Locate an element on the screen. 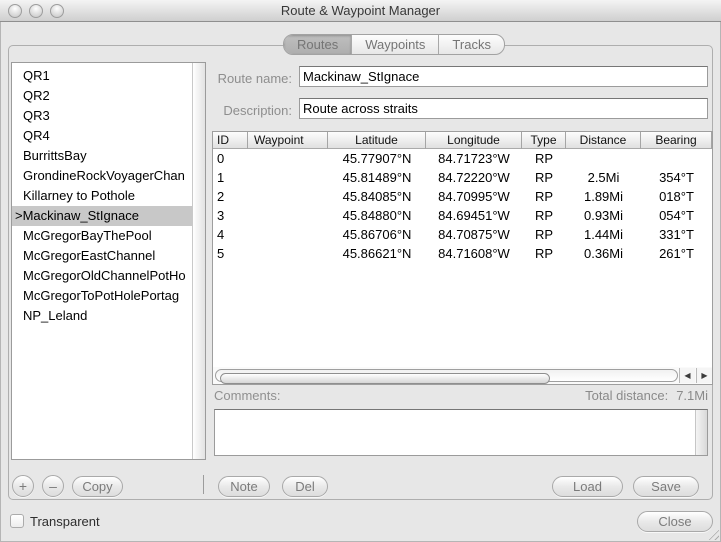  table-cell: 84.70875°W is located at coordinates (474, 234).